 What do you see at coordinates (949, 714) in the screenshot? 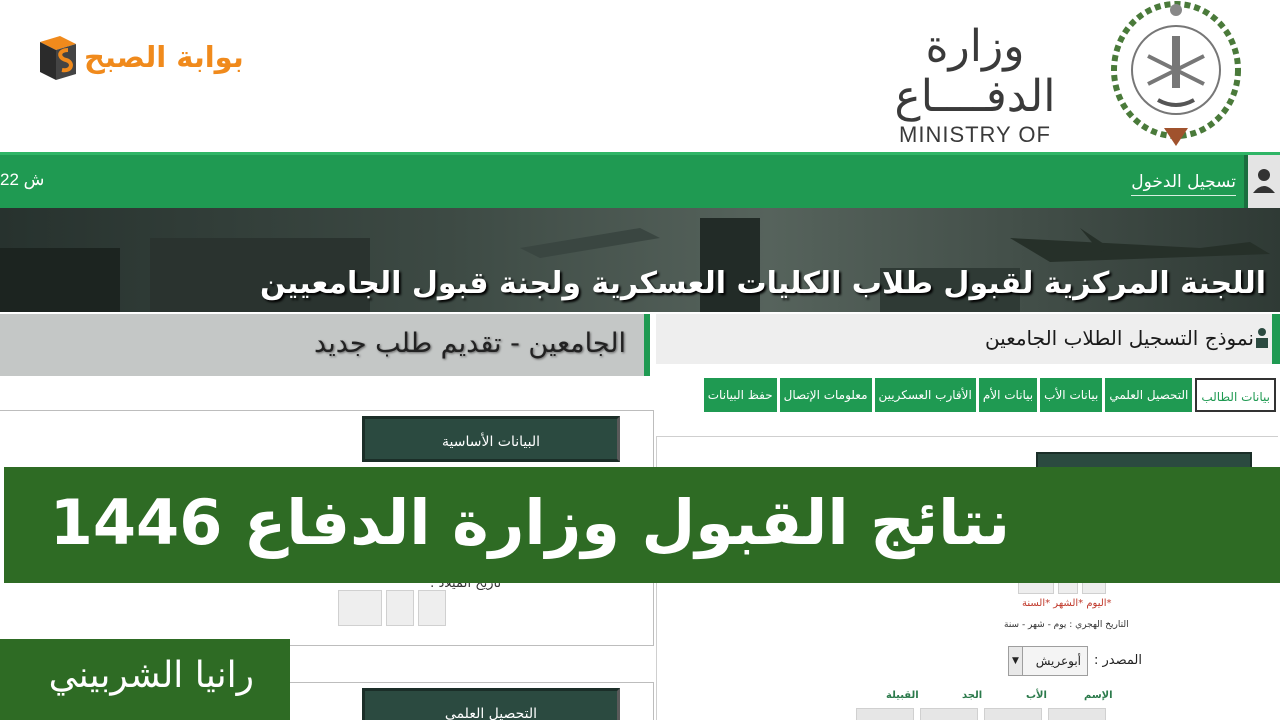
I see `grandfather-name-field` at bounding box center [949, 714].